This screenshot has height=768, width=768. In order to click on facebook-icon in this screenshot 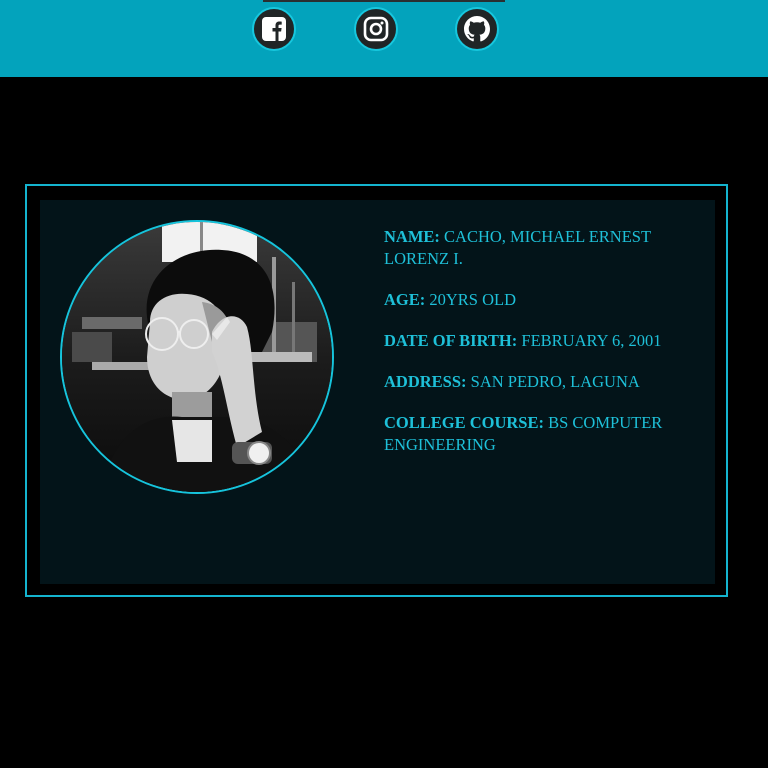, I will do `click(274, 29)`.